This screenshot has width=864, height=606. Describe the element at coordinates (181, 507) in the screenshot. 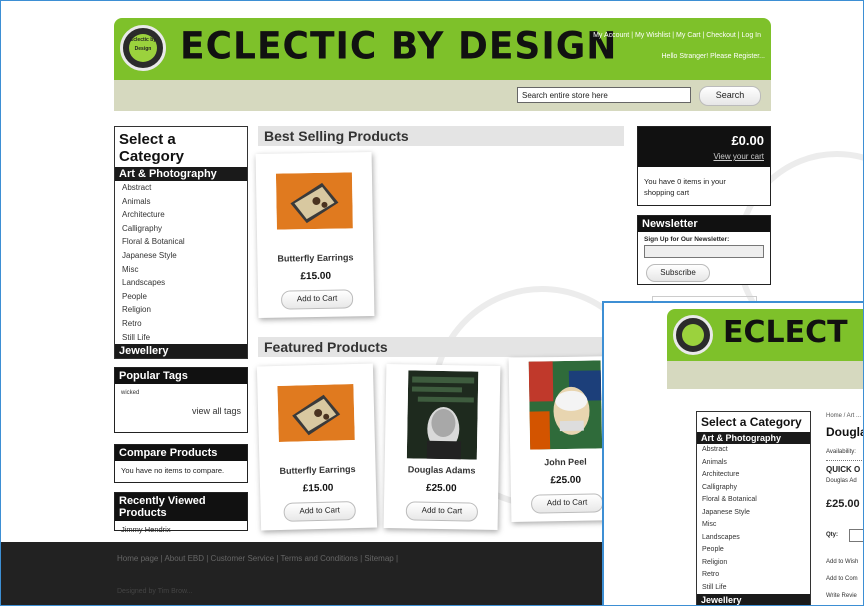

I see `recently-viewed-title: Recently Viewed Products` at that location.